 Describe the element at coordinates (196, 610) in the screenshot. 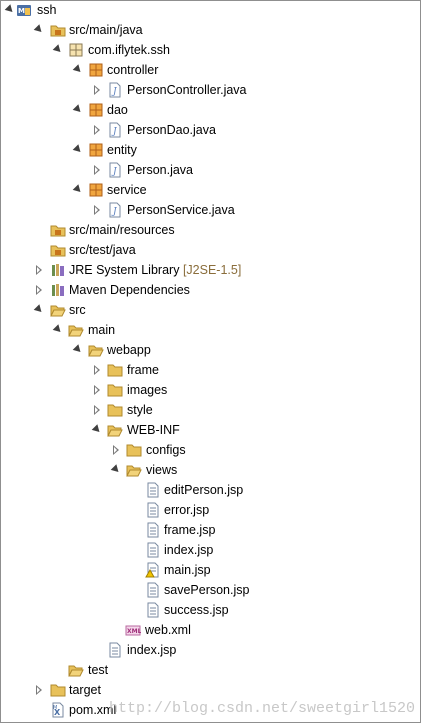

I see `tree-item-label: success.jsp` at that location.